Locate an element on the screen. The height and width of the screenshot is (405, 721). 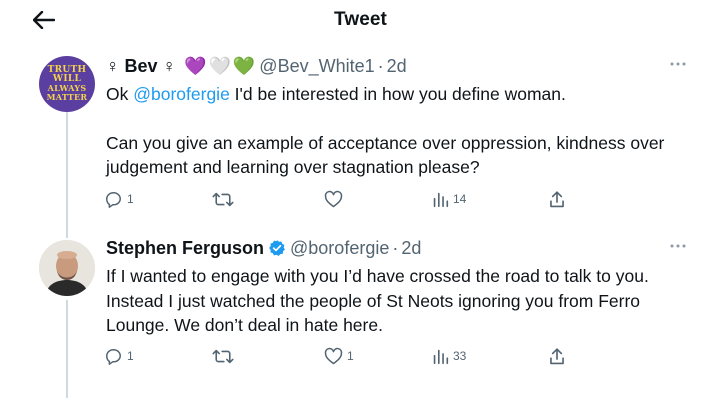
top-bar: Tweet is located at coordinates (360, 20).